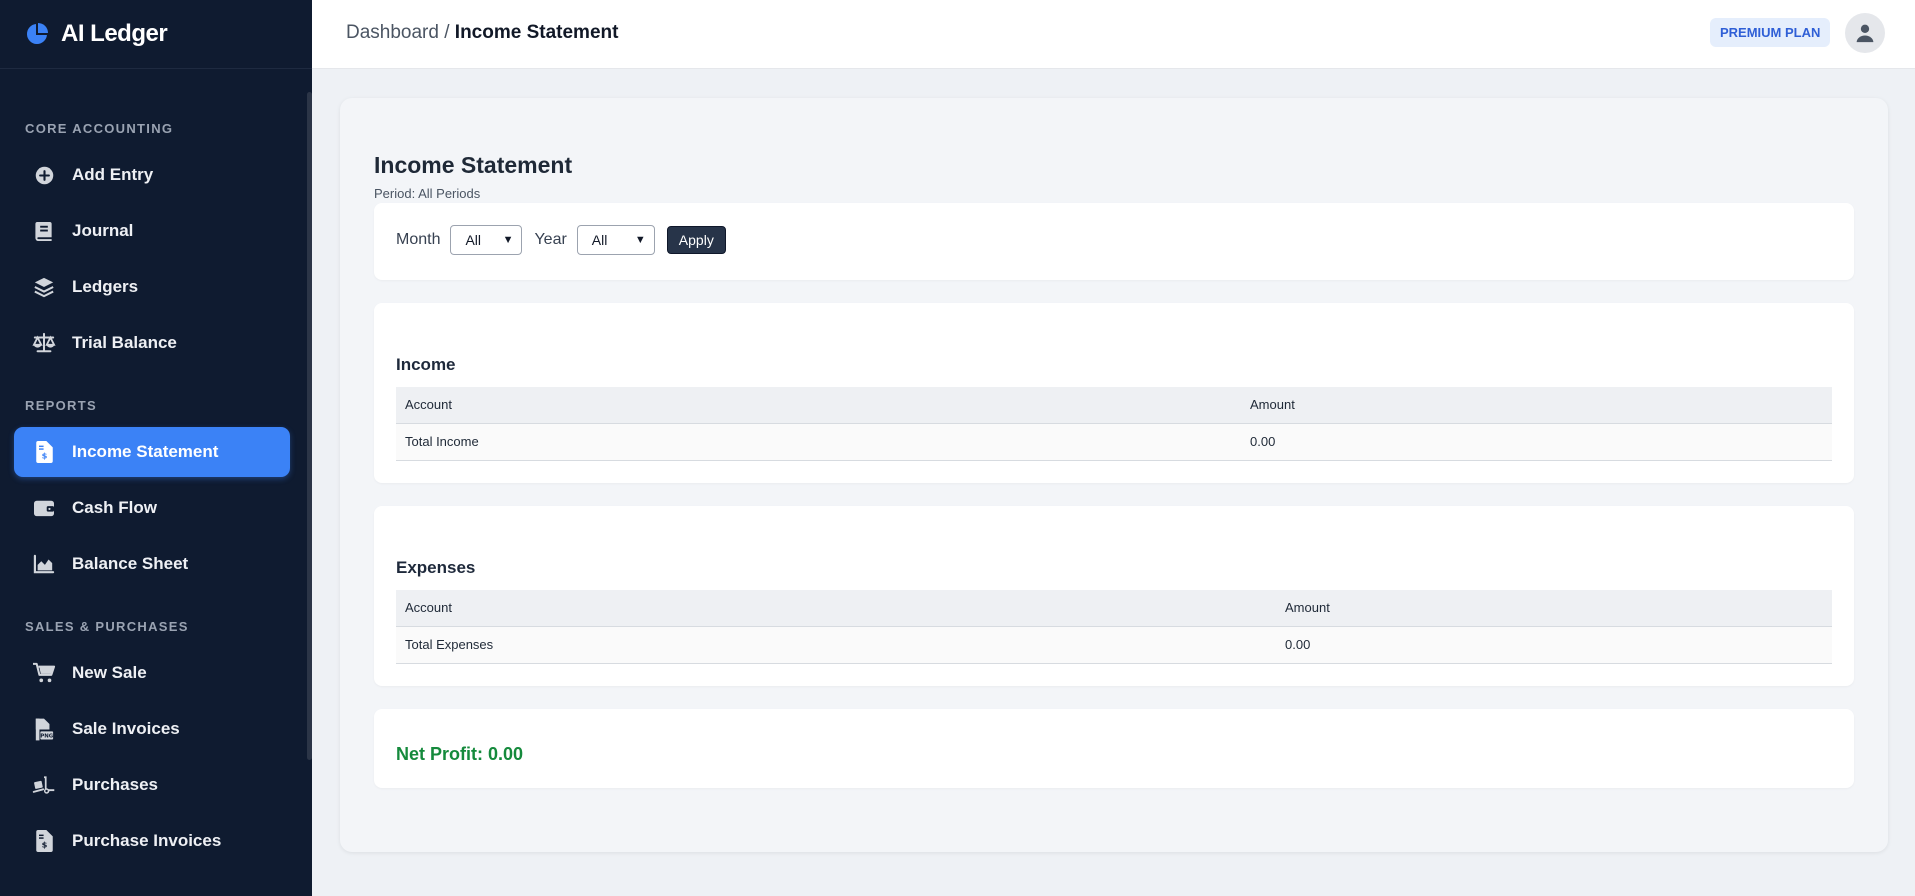  Describe the element at coordinates (309, 426) in the screenshot. I see `sidebar-scrollbar` at that location.